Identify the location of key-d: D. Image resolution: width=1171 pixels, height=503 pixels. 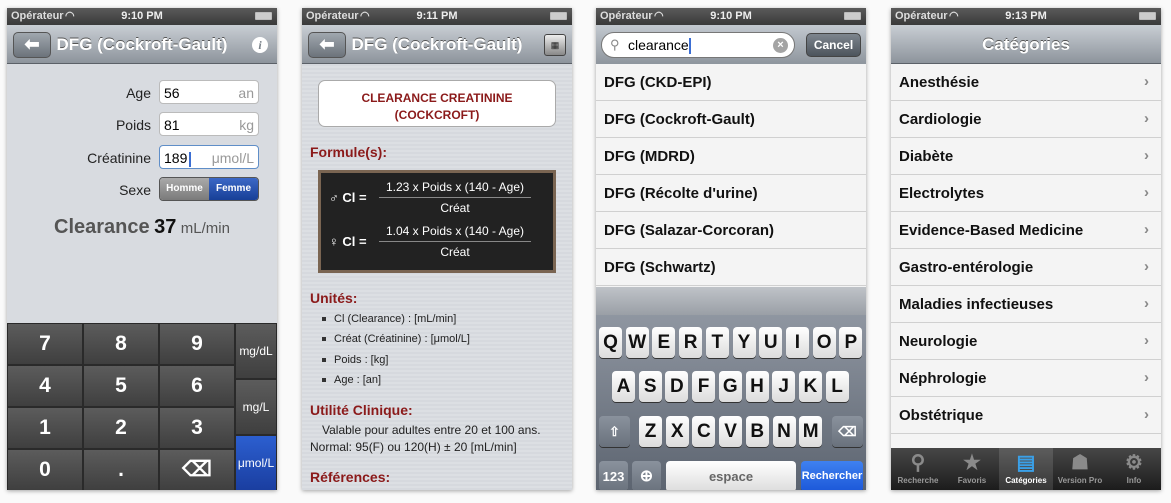
(677, 386).